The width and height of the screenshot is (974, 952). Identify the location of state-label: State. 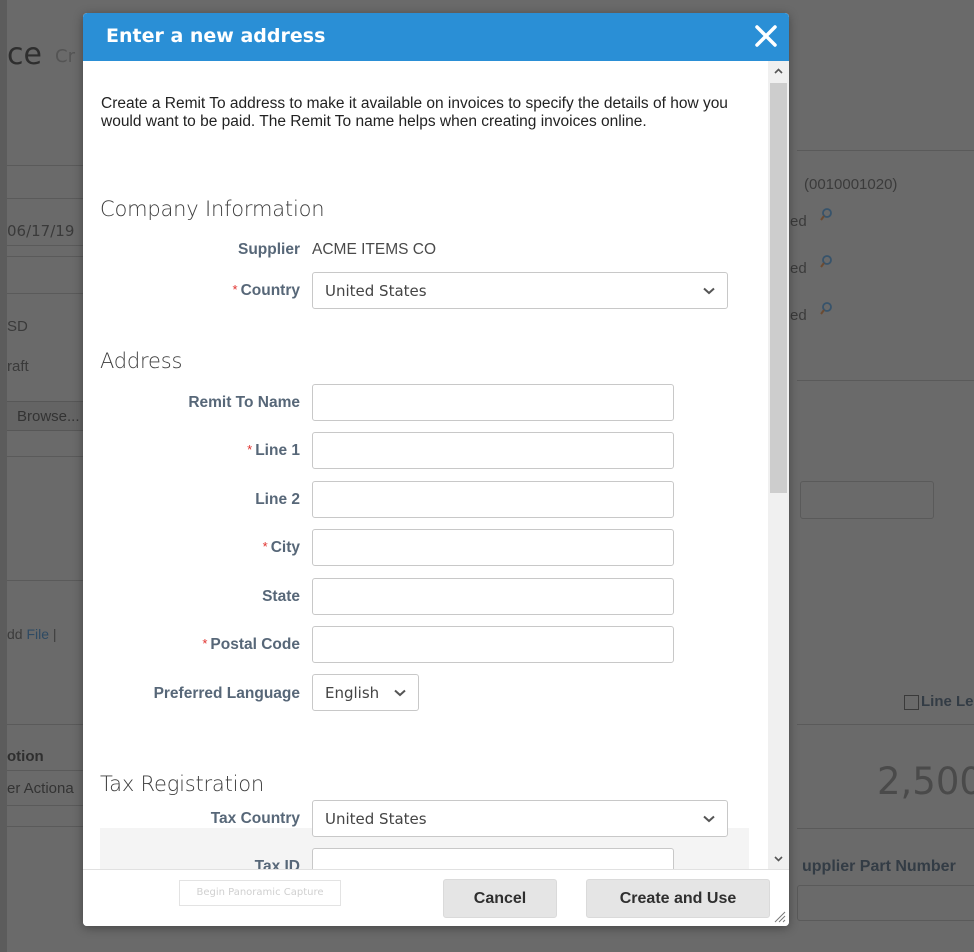
(281, 596).